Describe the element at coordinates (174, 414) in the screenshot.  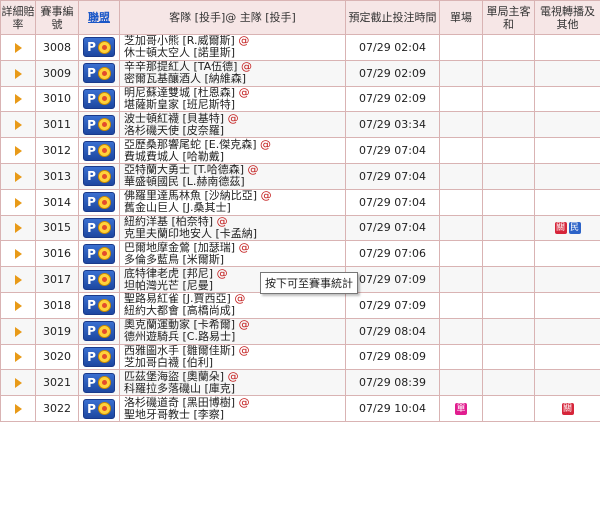
I see `home-team: 聖地牙哥教士 [李察]` at that location.